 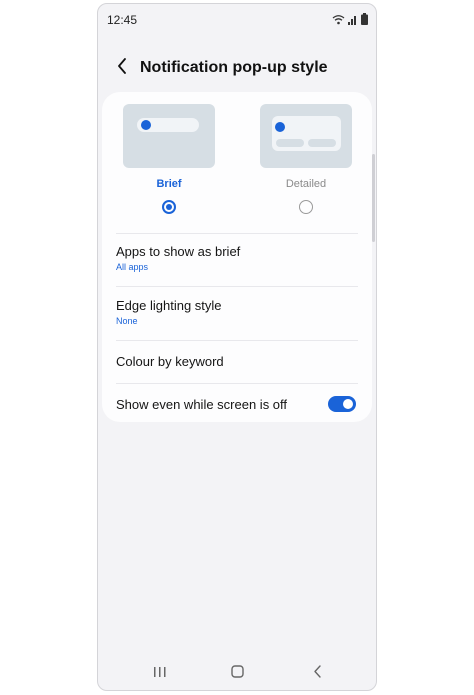 I want to click on battery-icon, so click(x=364, y=21).